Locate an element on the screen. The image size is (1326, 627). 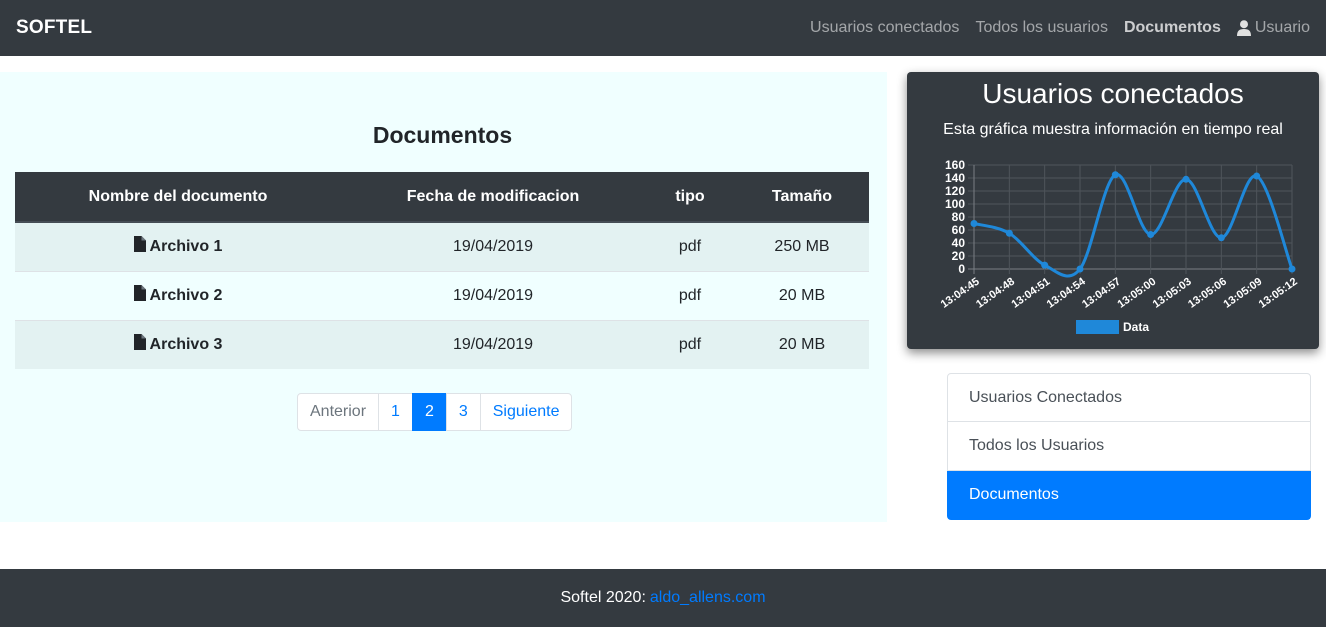
user-icon is located at coordinates (1243, 28).